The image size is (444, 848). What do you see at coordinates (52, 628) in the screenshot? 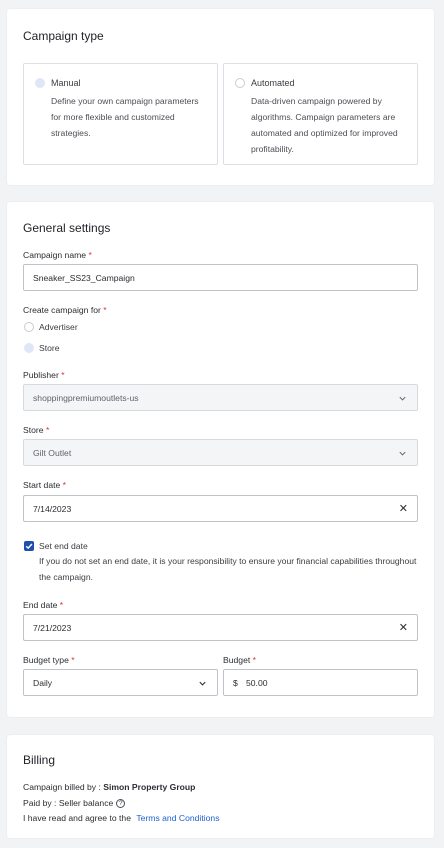
I see `end-date-value: 7/21/2023` at bounding box center [52, 628].